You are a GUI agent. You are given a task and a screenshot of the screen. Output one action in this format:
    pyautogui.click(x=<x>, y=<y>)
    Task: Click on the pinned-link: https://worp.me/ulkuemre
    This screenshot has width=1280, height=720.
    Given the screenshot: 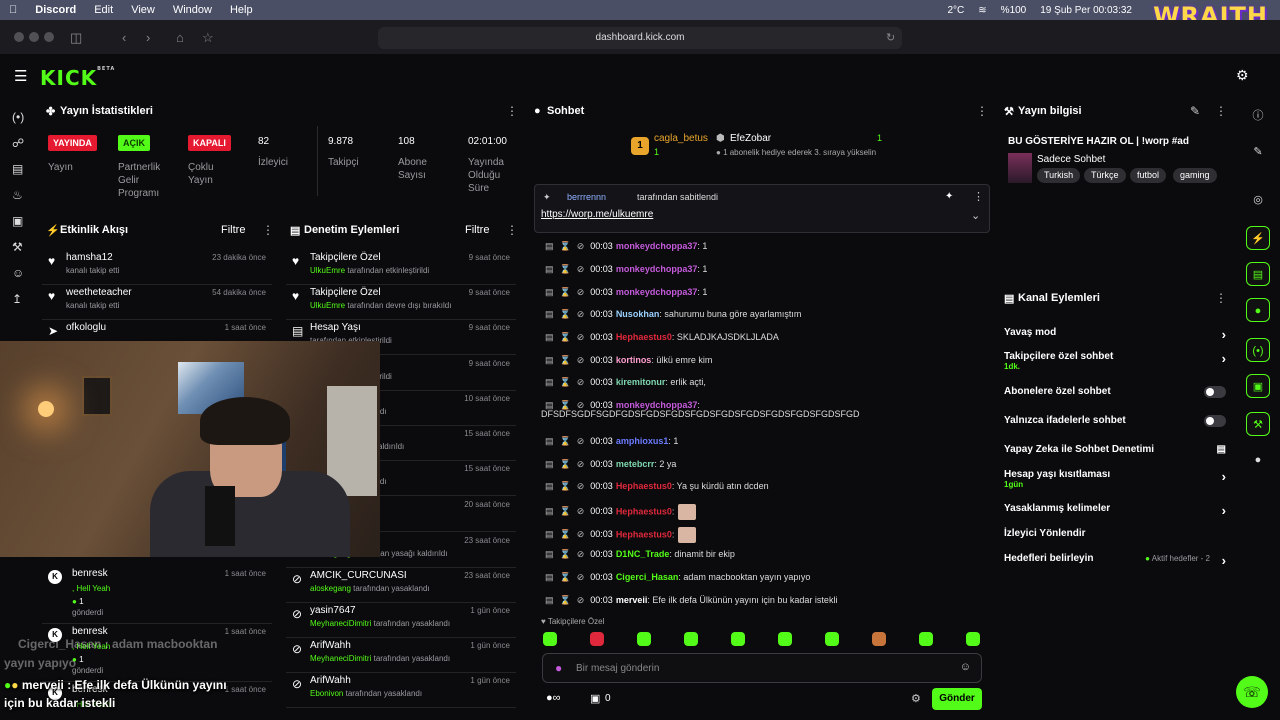 What is the action you would take?
    pyautogui.click(x=597, y=214)
    